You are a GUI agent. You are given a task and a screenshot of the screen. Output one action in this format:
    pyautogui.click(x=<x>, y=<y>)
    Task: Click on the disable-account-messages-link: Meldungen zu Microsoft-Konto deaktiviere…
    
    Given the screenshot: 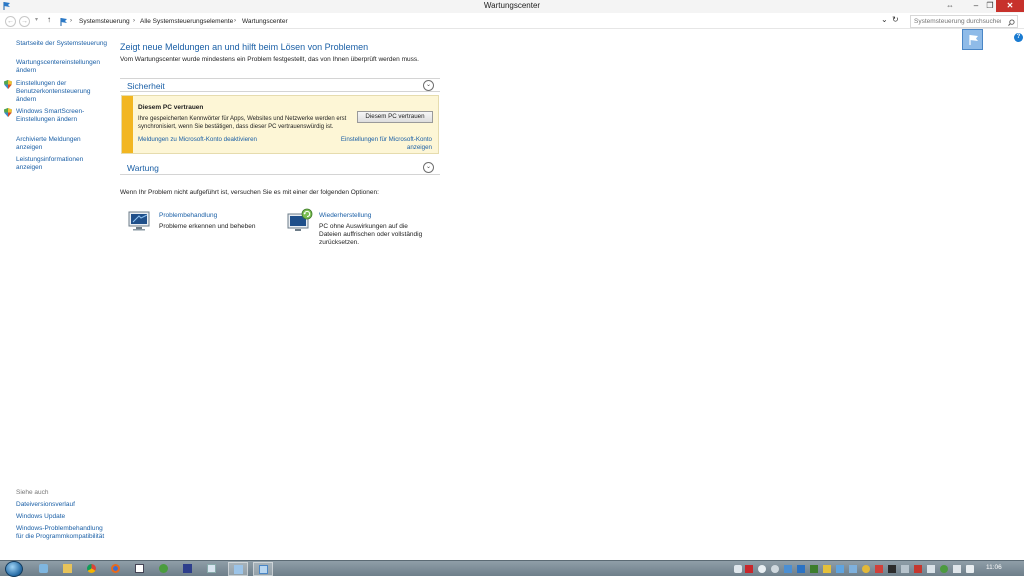 What is the action you would take?
    pyautogui.click(x=197, y=139)
    